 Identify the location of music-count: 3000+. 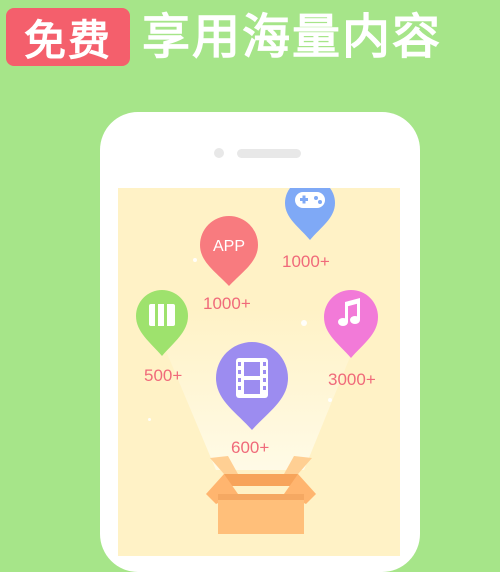
(352, 379).